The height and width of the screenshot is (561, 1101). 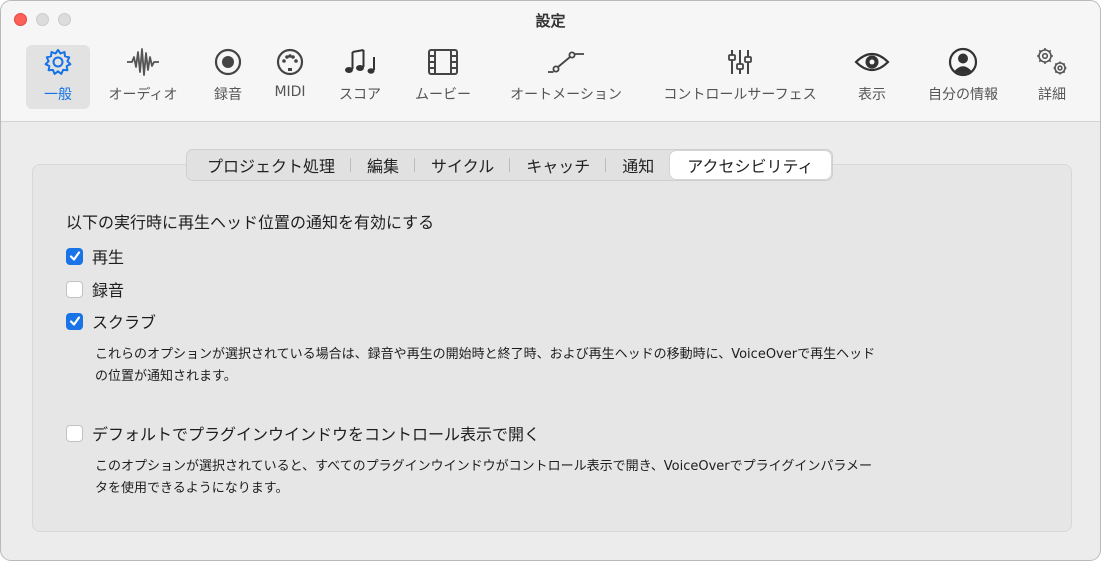 I want to click on toolbar-label: コントロールサーフェス, so click(x=740, y=95).